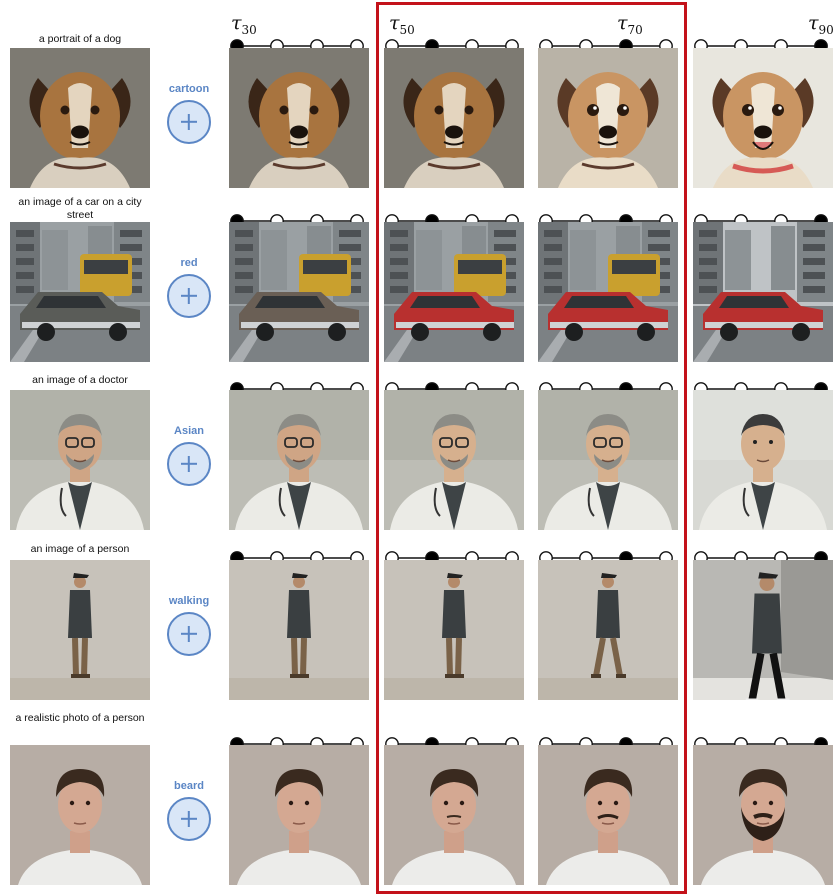  I want to click on input-image-car, so click(80, 292).